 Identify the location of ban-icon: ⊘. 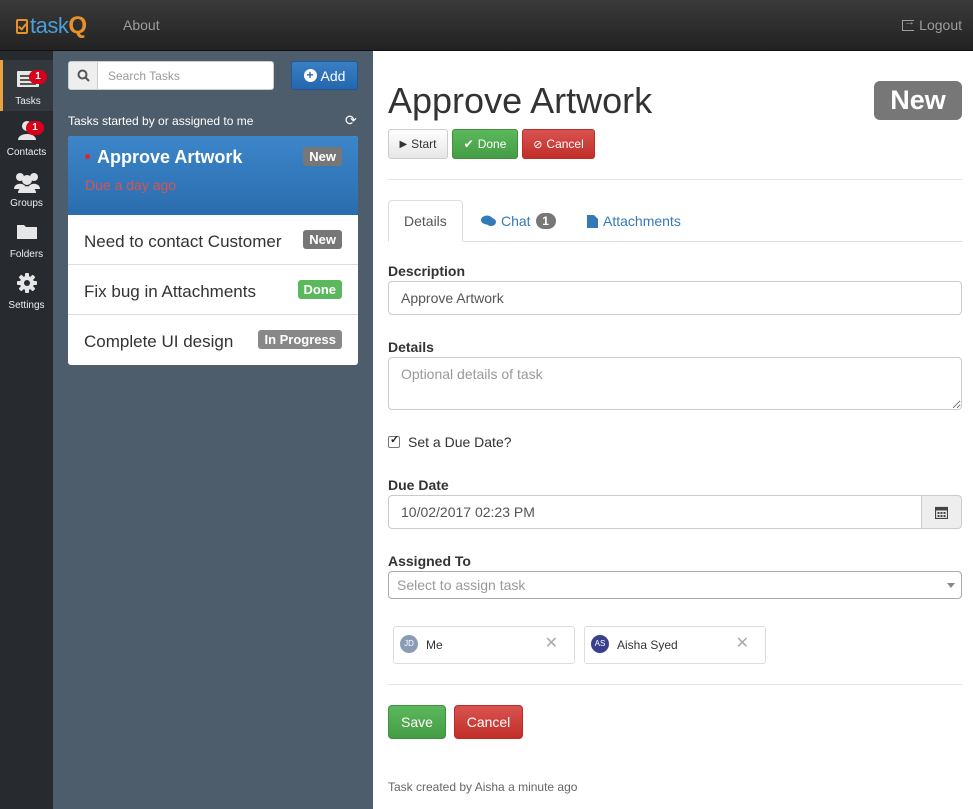
(538, 144).